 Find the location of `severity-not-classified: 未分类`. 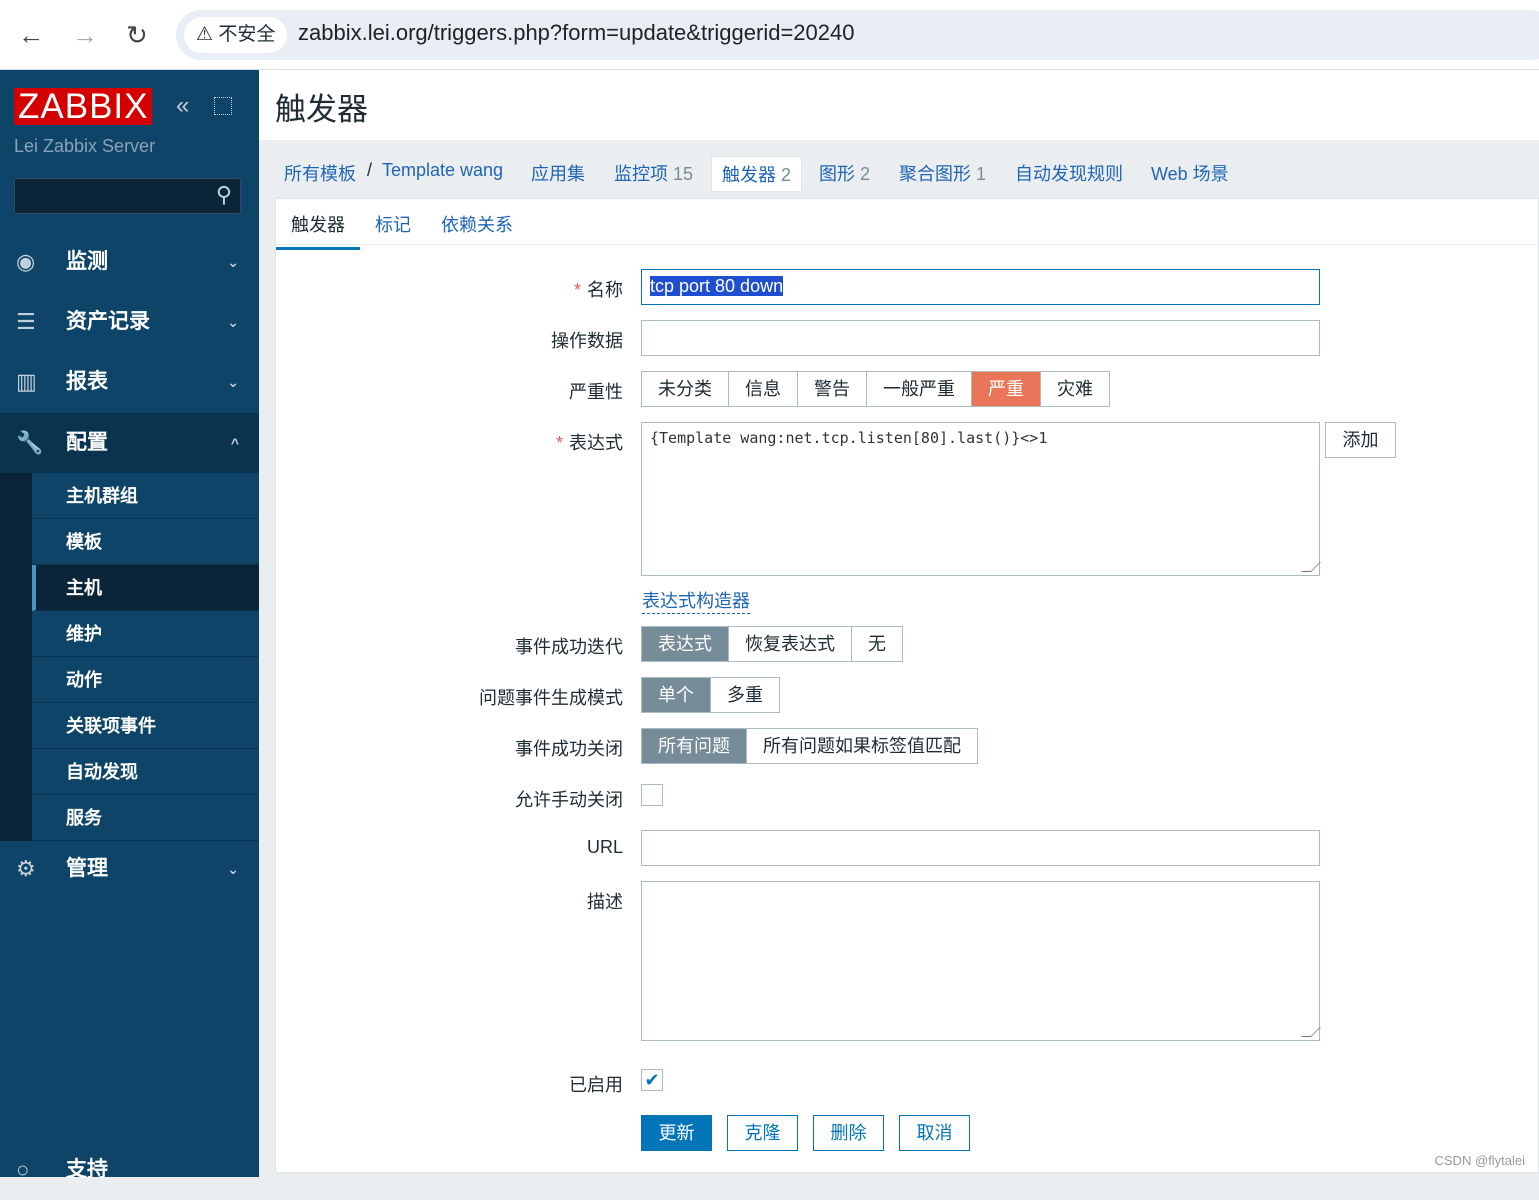

severity-not-classified: 未分类 is located at coordinates (685, 389).